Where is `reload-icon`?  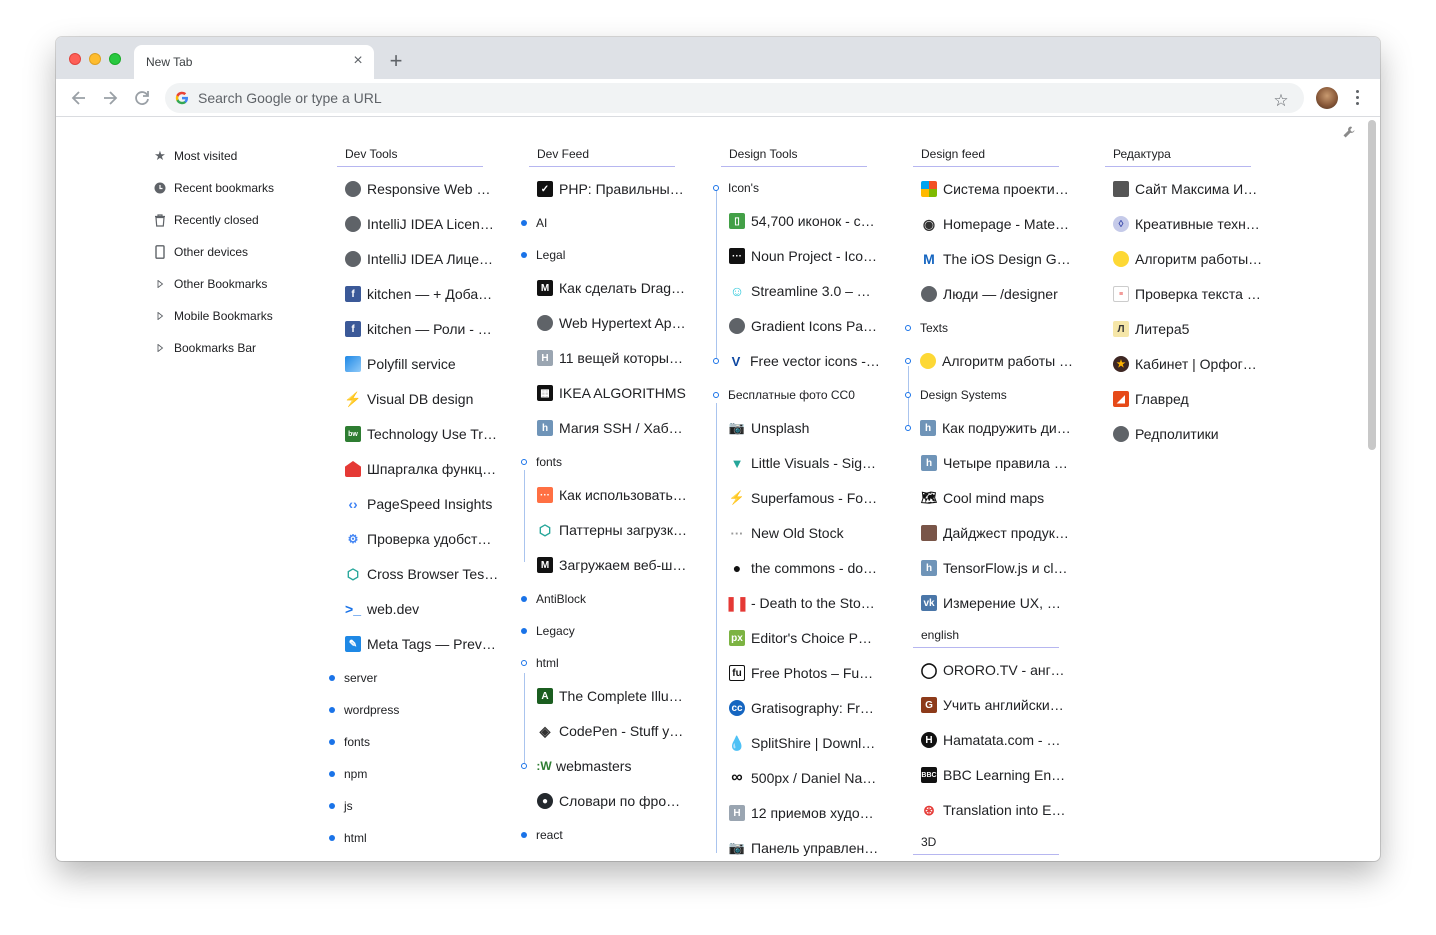
reload-icon is located at coordinates (142, 98).